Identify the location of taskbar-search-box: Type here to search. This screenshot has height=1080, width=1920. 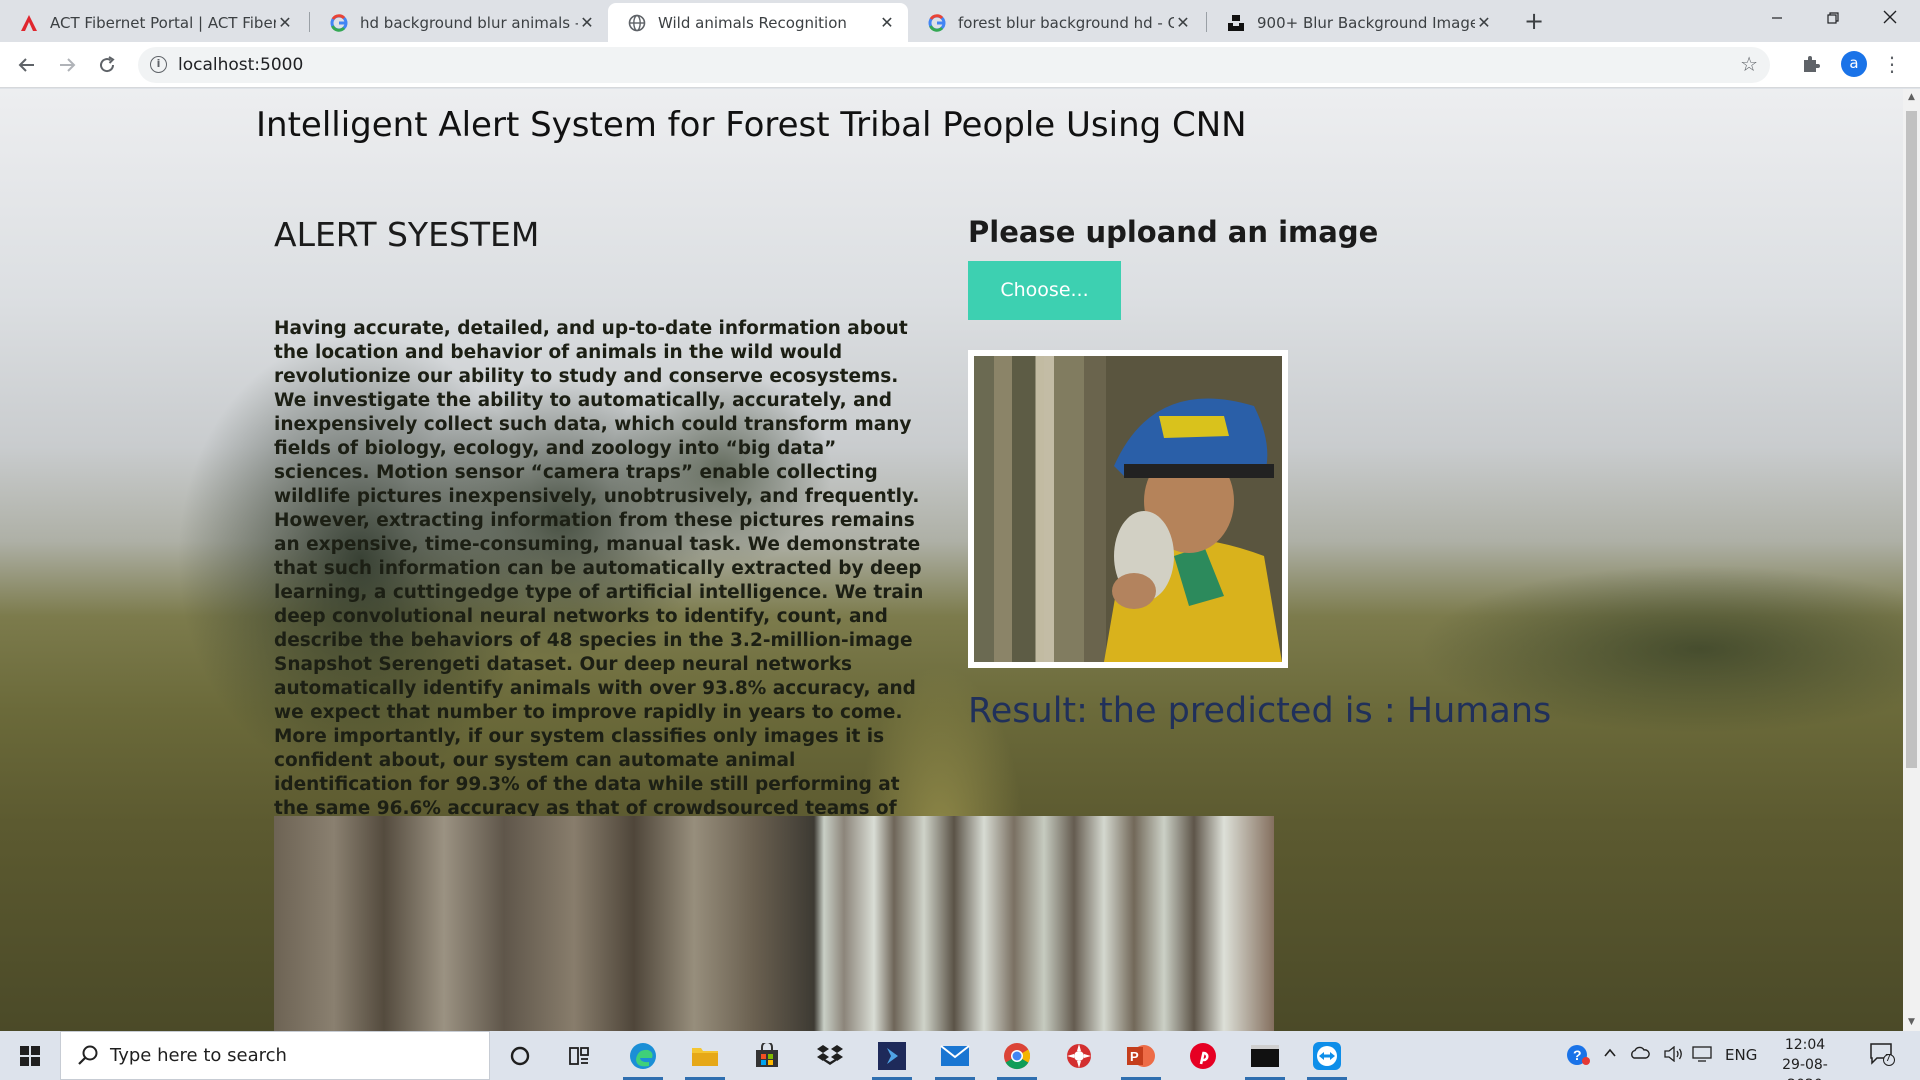
(275, 1055).